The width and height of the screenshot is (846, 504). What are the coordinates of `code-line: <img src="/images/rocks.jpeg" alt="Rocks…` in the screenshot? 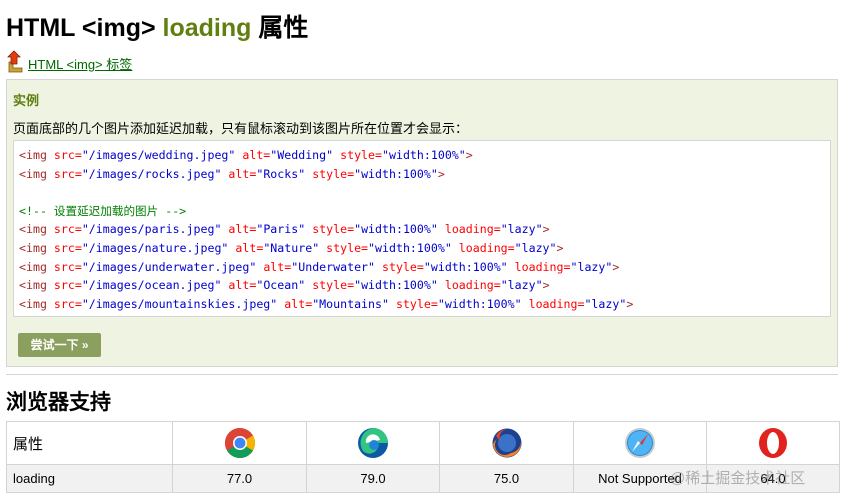 It's located at (424, 174).